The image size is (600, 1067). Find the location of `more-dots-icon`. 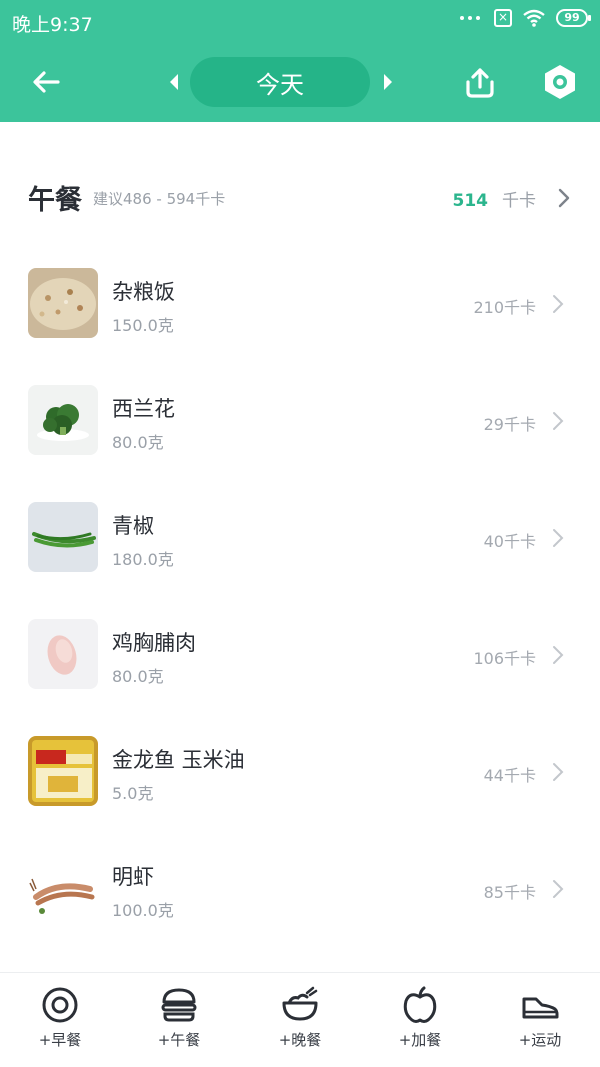

more-dots-icon is located at coordinates (470, 18).